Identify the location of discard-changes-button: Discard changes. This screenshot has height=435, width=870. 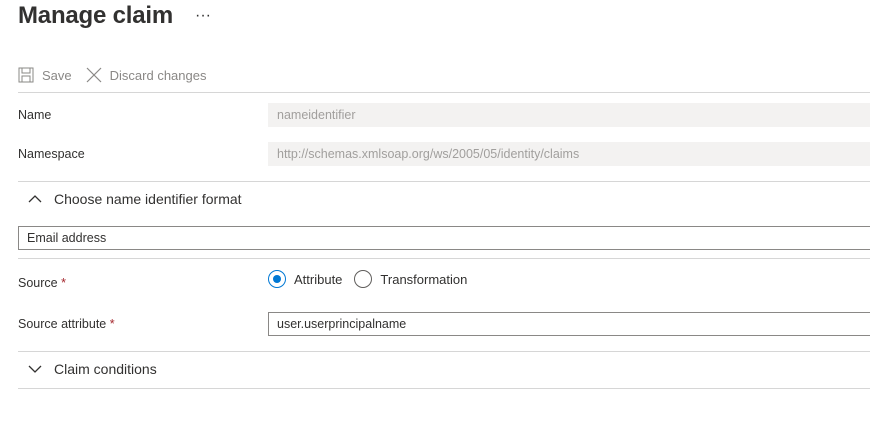
(146, 75).